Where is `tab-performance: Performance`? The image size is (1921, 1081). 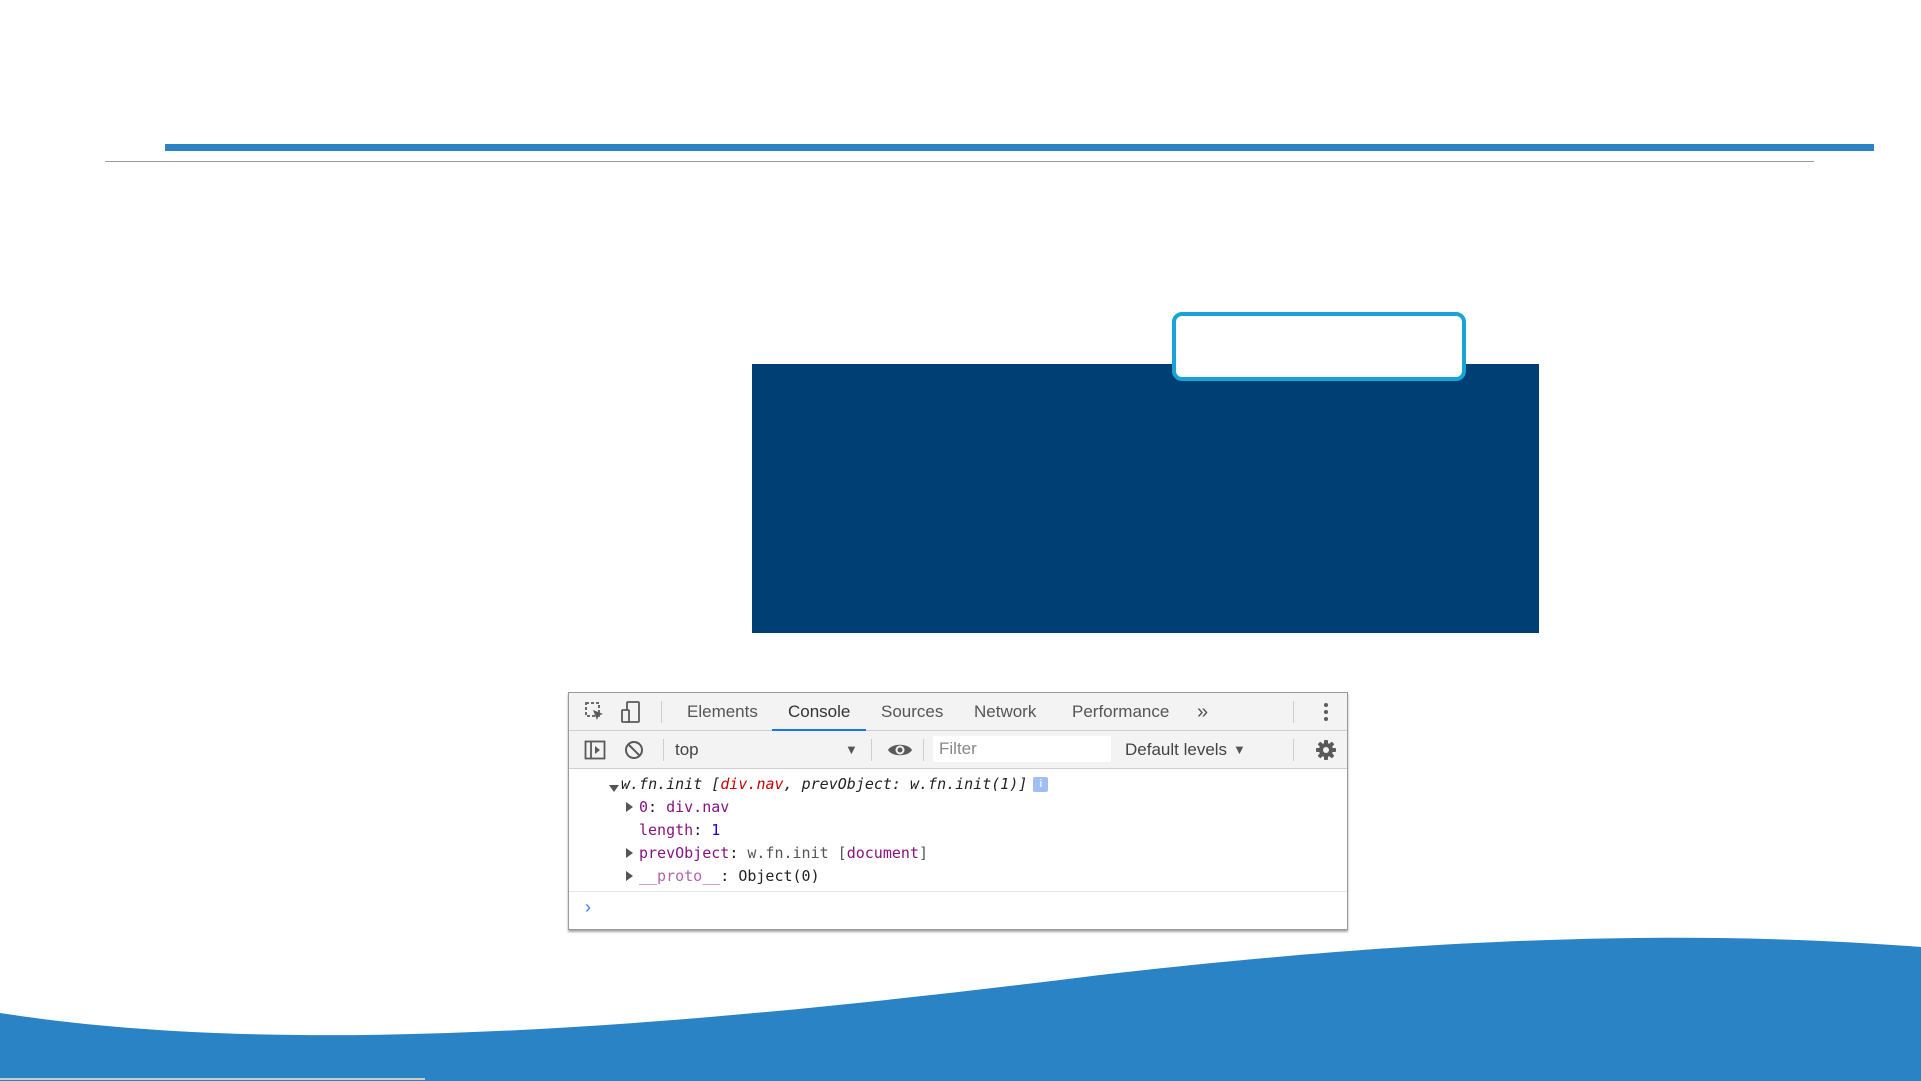
tab-performance: Performance is located at coordinates (1120, 712).